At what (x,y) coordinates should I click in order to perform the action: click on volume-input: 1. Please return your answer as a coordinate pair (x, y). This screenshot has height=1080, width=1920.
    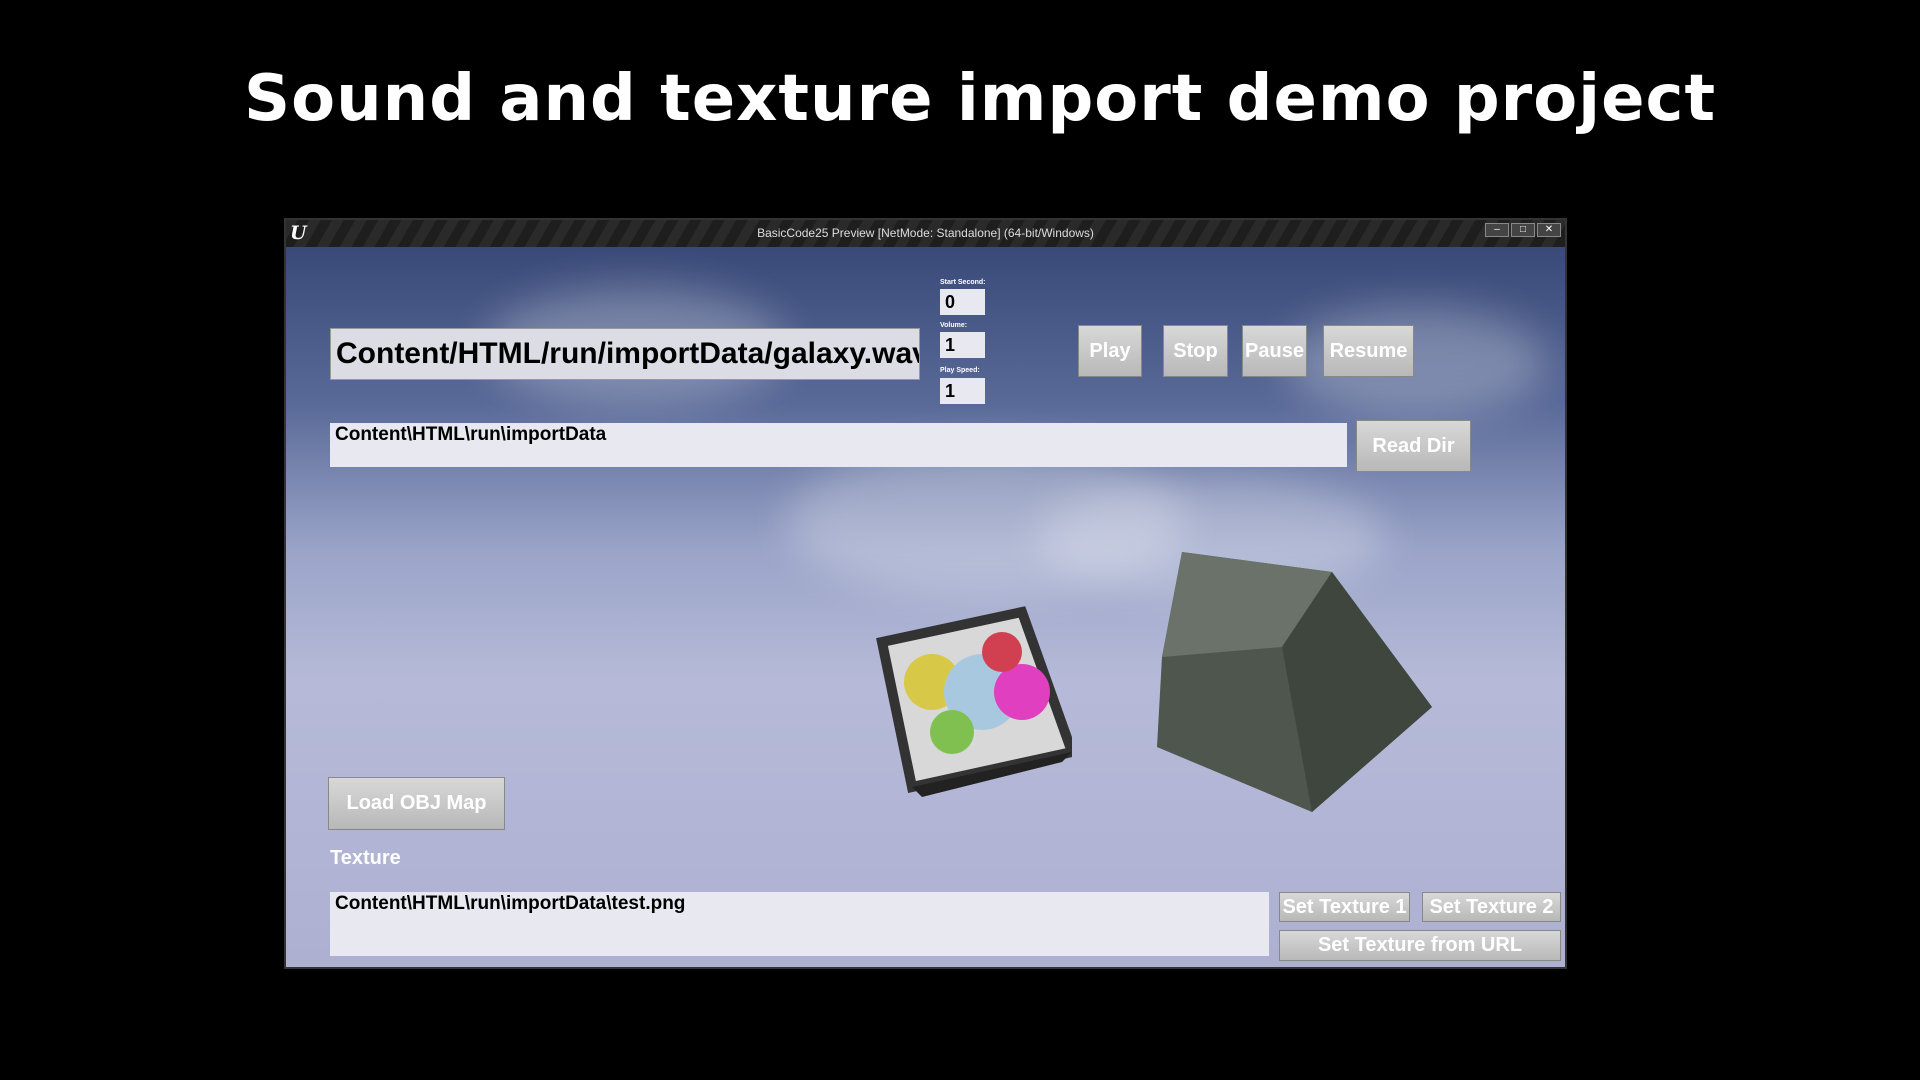
    Looking at the image, I should click on (962, 345).